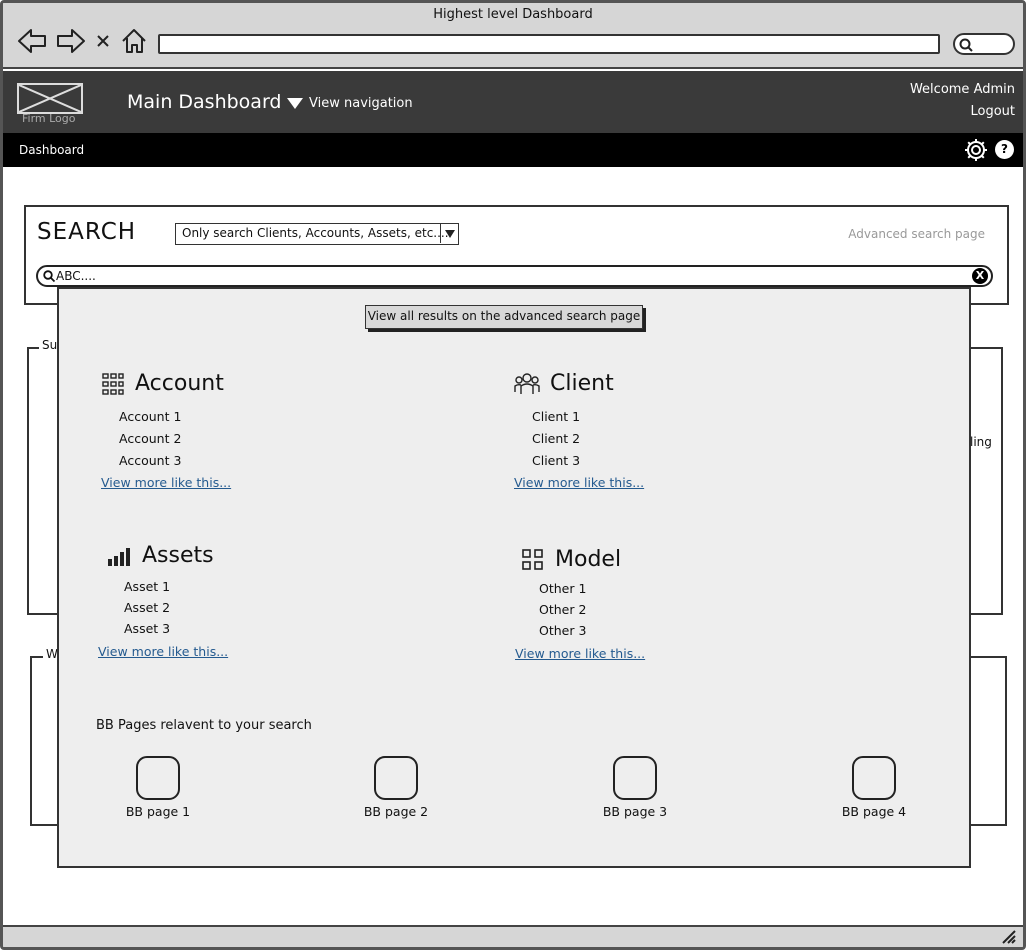  Describe the element at coordinates (588, 559) in the screenshot. I see `section-title: Model` at that location.